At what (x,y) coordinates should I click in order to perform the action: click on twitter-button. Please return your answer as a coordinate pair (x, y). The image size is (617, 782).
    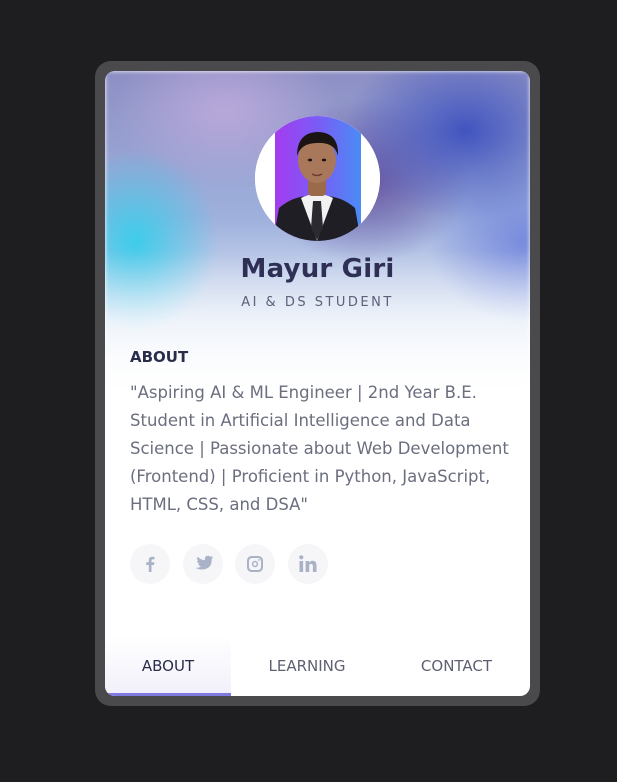
    Looking at the image, I should click on (202, 564).